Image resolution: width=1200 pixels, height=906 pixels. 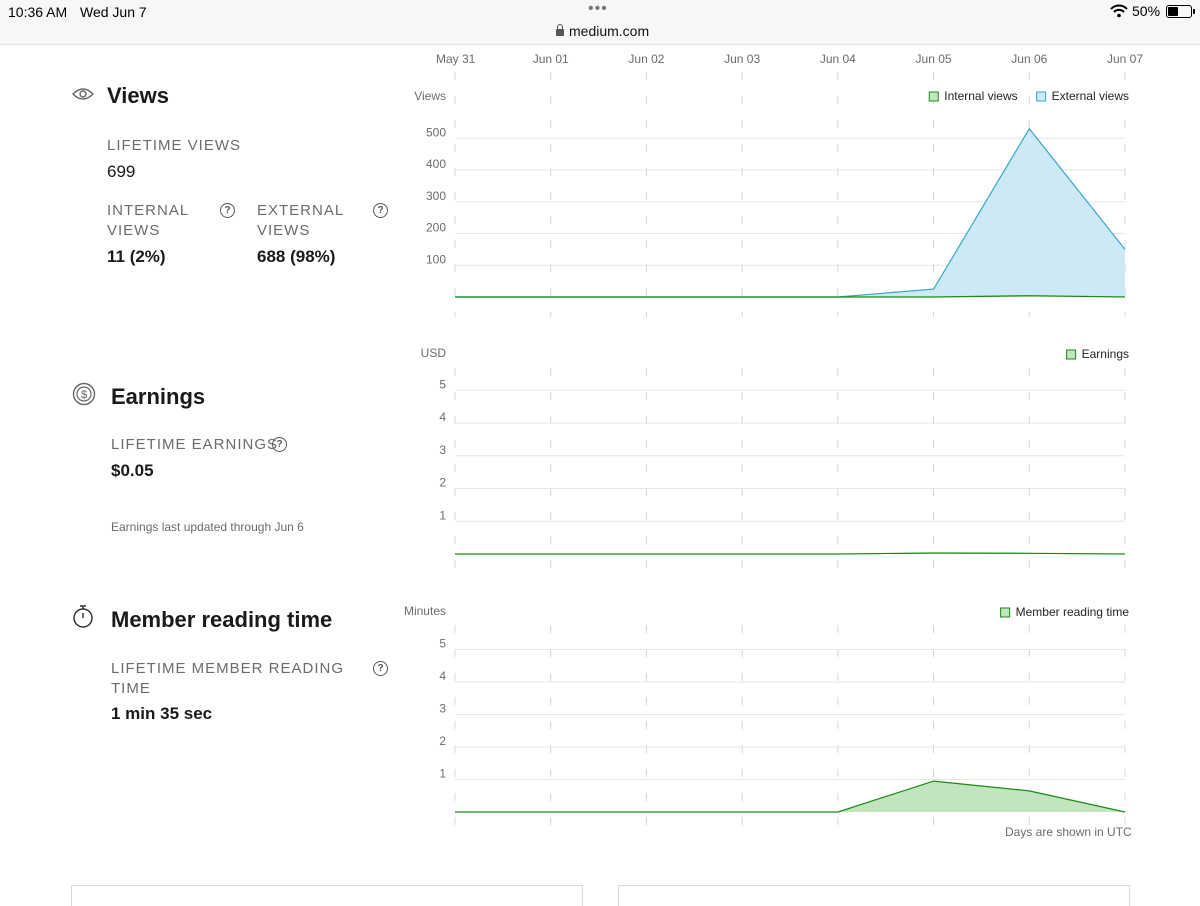 I want to click on utc-note: Days are shown in UTC, so click(x=1068, y=832).